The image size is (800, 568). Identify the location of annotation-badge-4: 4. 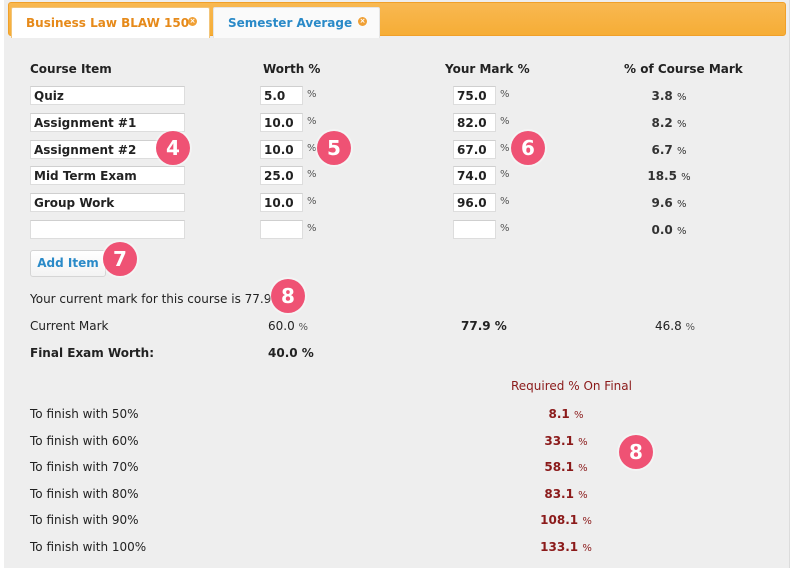
(173, 148).